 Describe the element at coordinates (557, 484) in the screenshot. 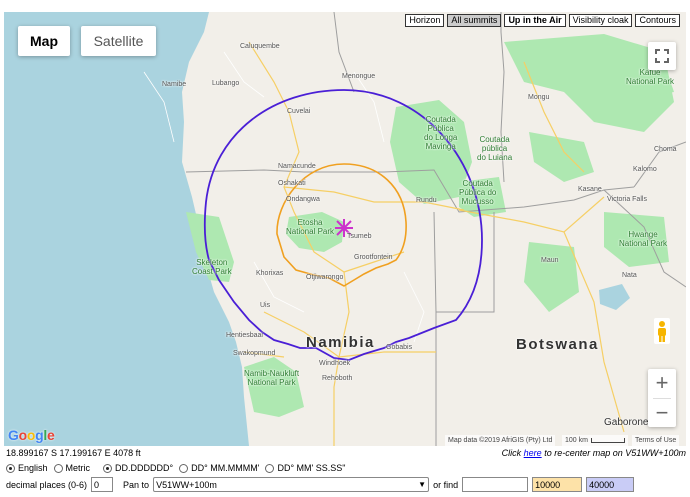

I see `inner-ring-radius-input: 10000` at that location.